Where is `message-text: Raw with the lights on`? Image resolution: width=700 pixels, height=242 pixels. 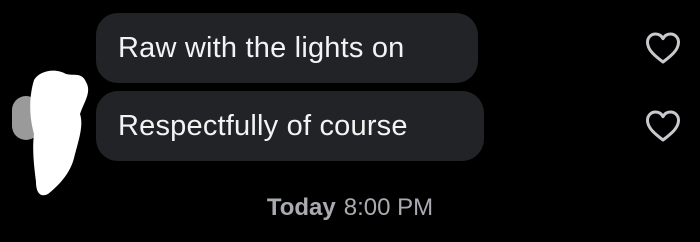
message-text: Raw with the lights on is located at coordinates (261, 47).